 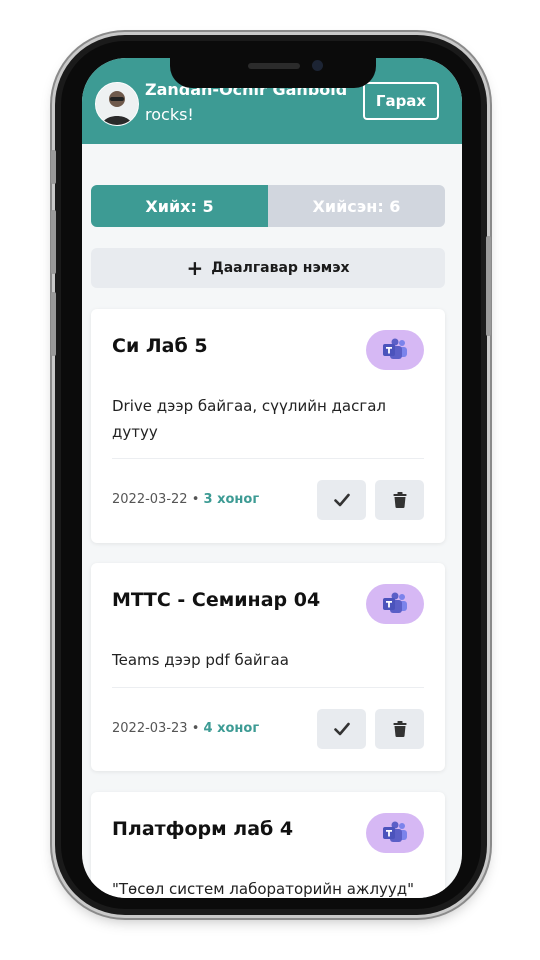 What do you see at coordinates (53, 242) in the screenshot?
I see `phone-volume-up` at bounding box center [53, 242].